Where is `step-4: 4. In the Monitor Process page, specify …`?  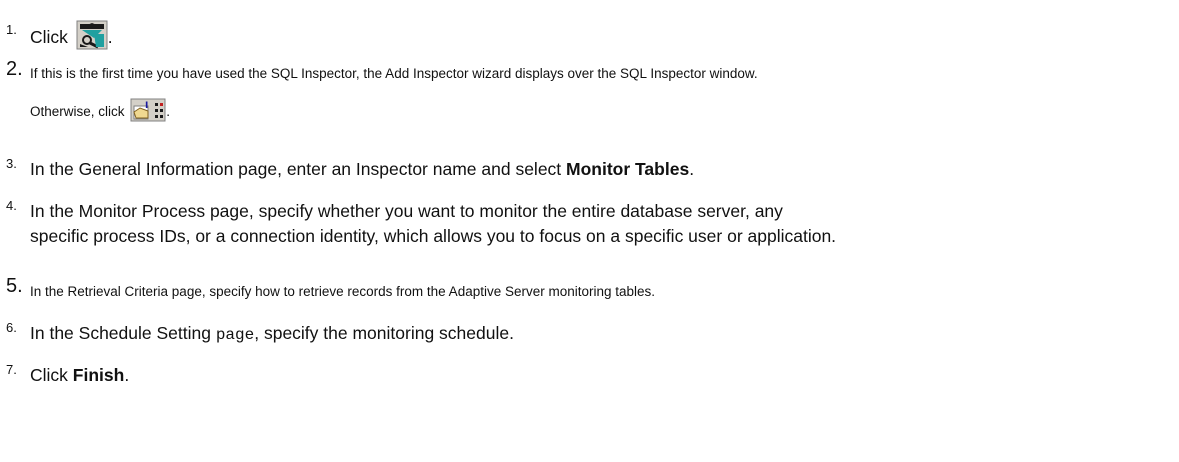
step-4: 4. In the Monitor Process page, specify … is located at coordinates (589, 226).